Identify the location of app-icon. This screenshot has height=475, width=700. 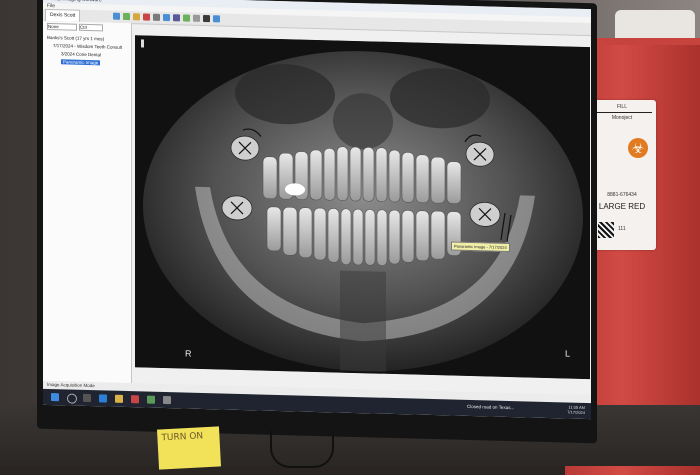
(135, 399).